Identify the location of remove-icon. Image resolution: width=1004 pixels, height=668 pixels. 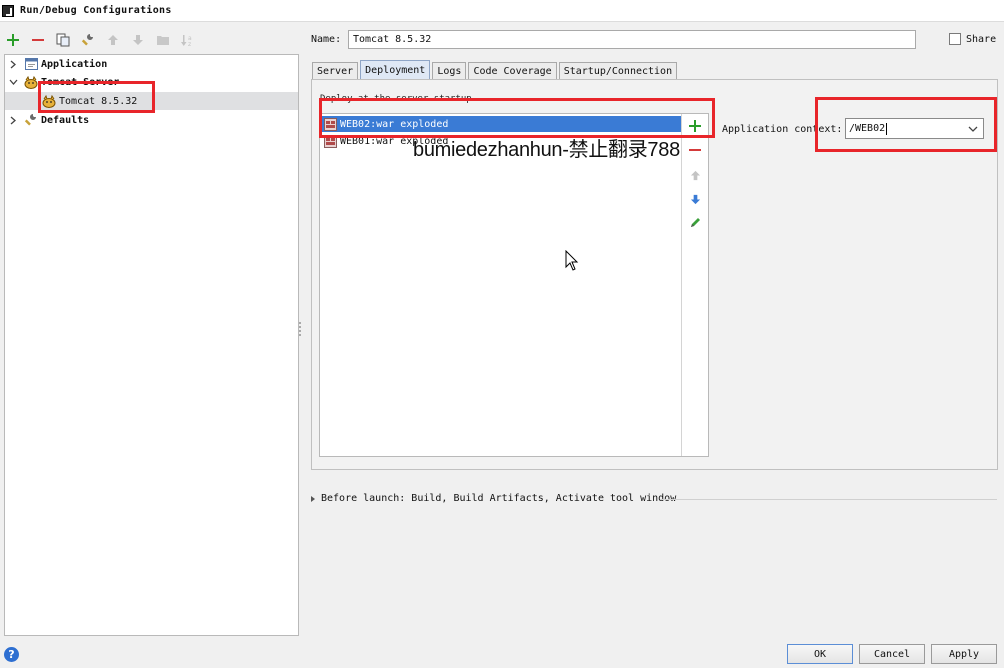
(38, 40).